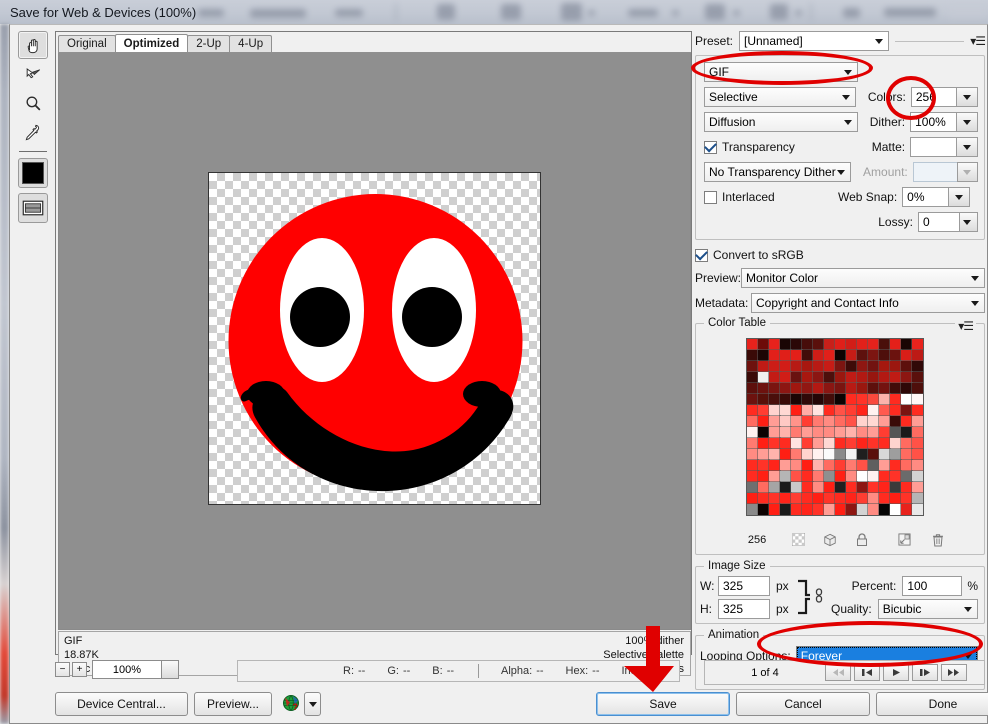 This screenshot has height=724, width=988. I want to click on eyedropper-tool, so click(33, 132).